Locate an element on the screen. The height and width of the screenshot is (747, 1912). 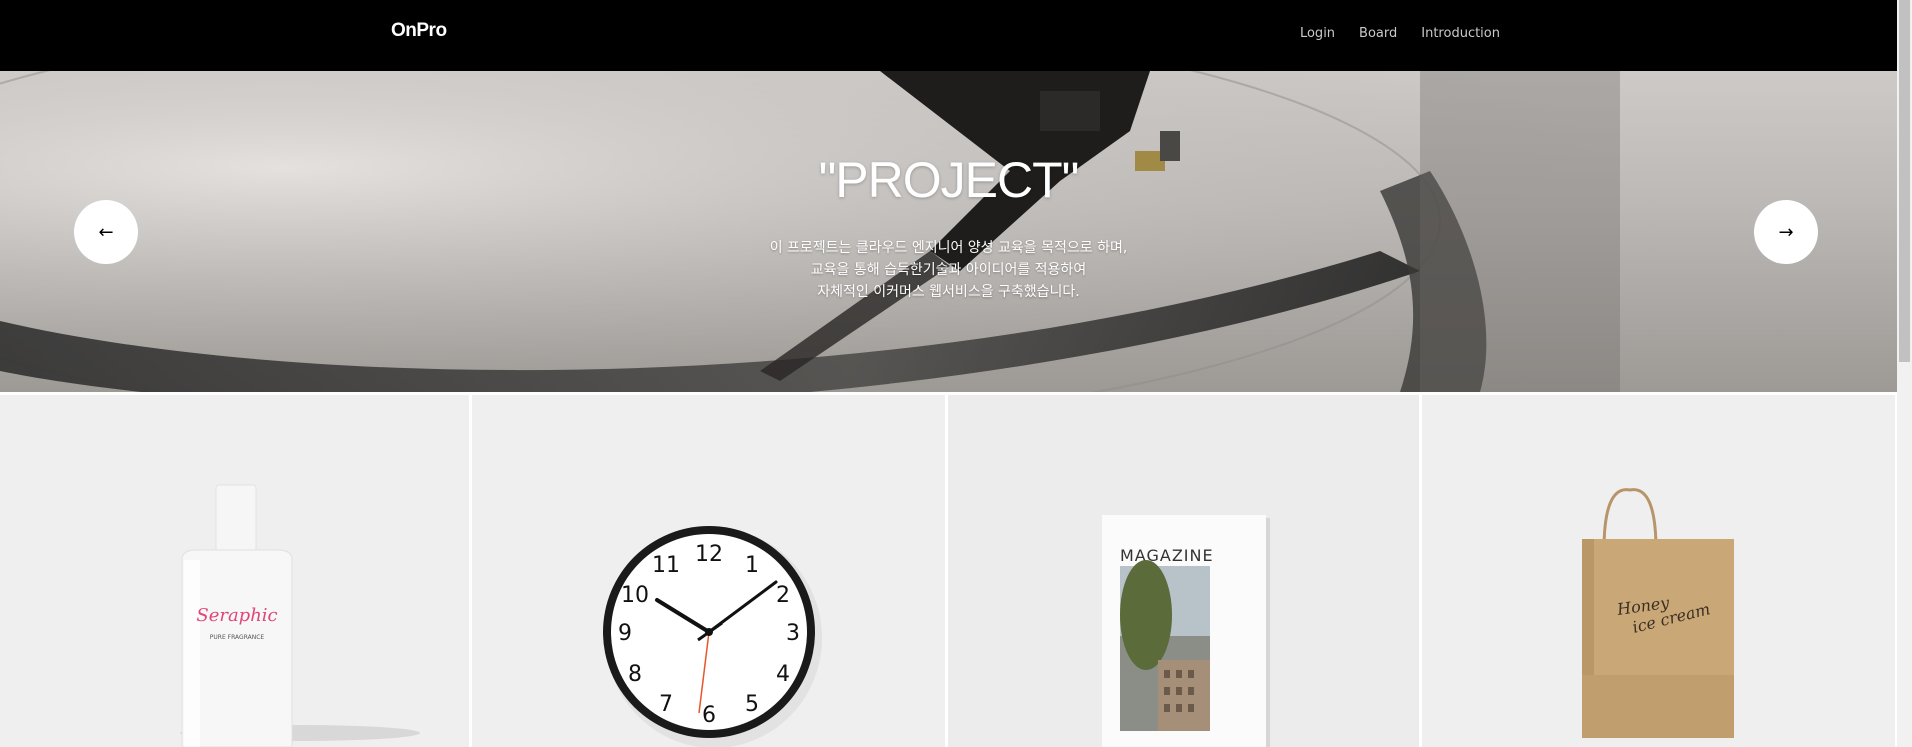
clock-number: 4 is located at coordinates (783, 674).